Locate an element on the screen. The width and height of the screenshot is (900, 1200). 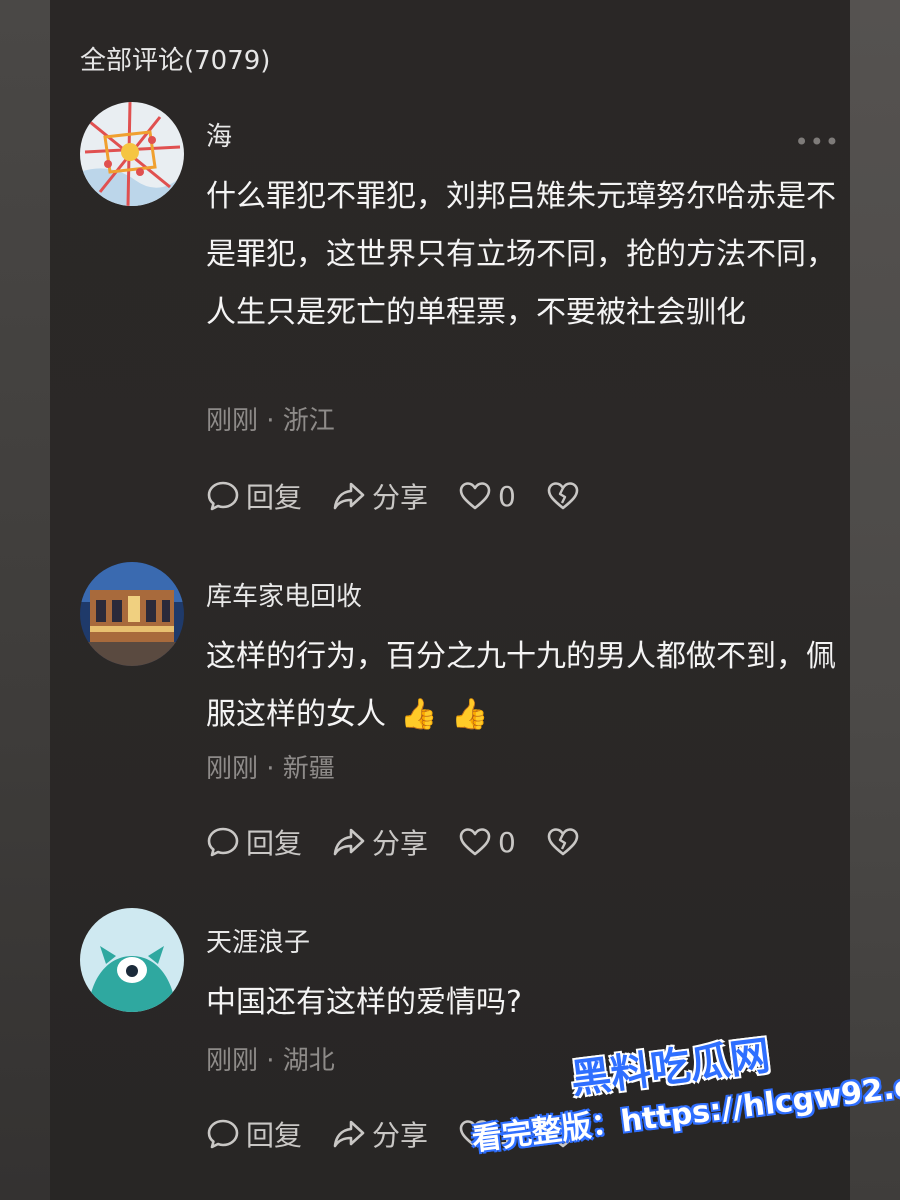
comment-username: 库车家电回收 is located at coordinates (284, 594).